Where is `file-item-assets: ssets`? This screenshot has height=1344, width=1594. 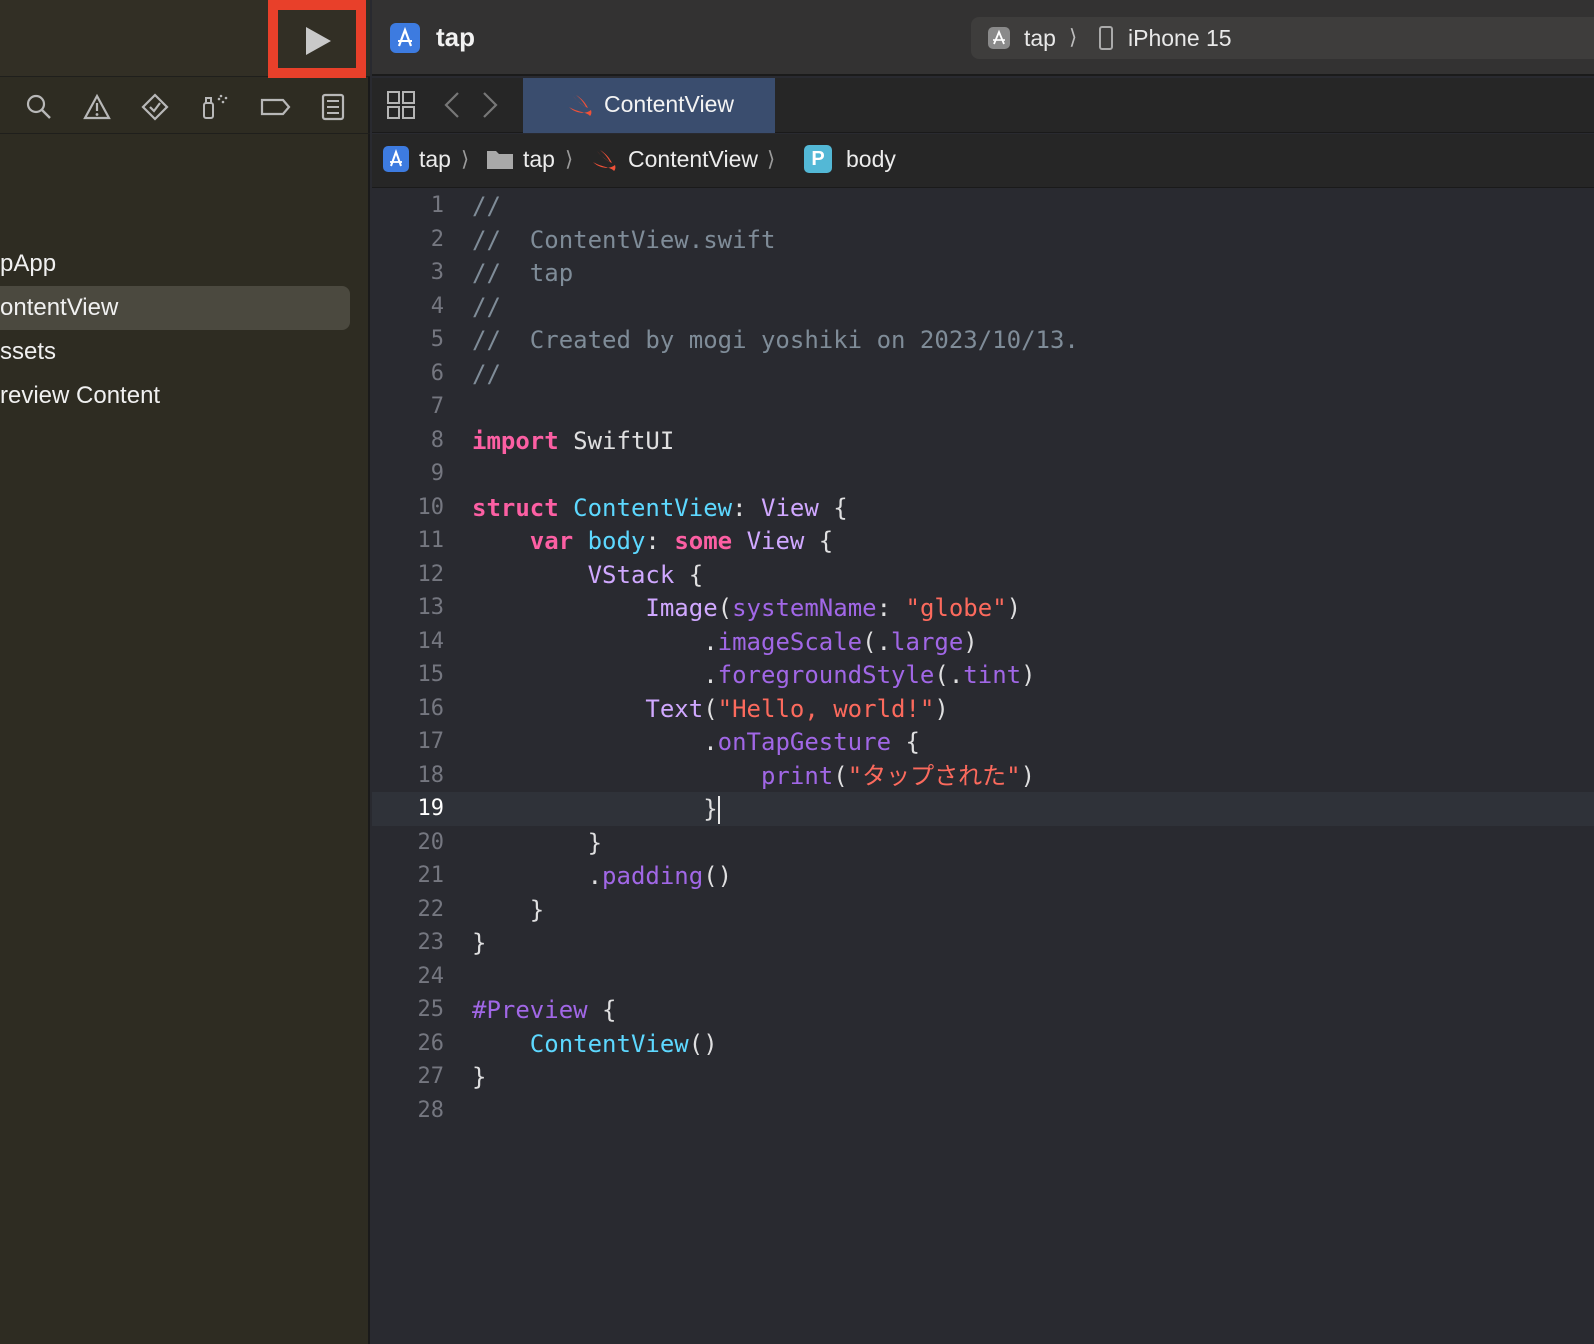
file-item-assets: ssets is located at coordinates (185, 352).